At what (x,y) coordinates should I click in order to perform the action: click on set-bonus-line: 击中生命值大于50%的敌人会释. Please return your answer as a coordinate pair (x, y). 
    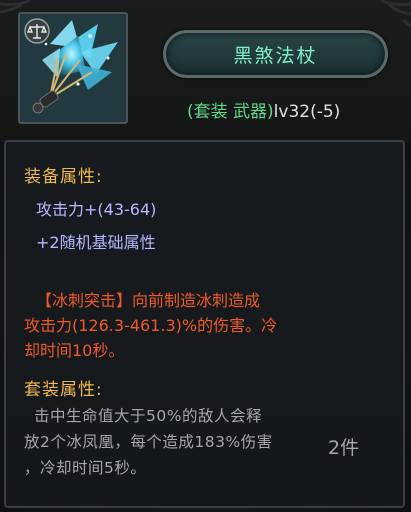
    Looking at the image, I should click on (148, 416).